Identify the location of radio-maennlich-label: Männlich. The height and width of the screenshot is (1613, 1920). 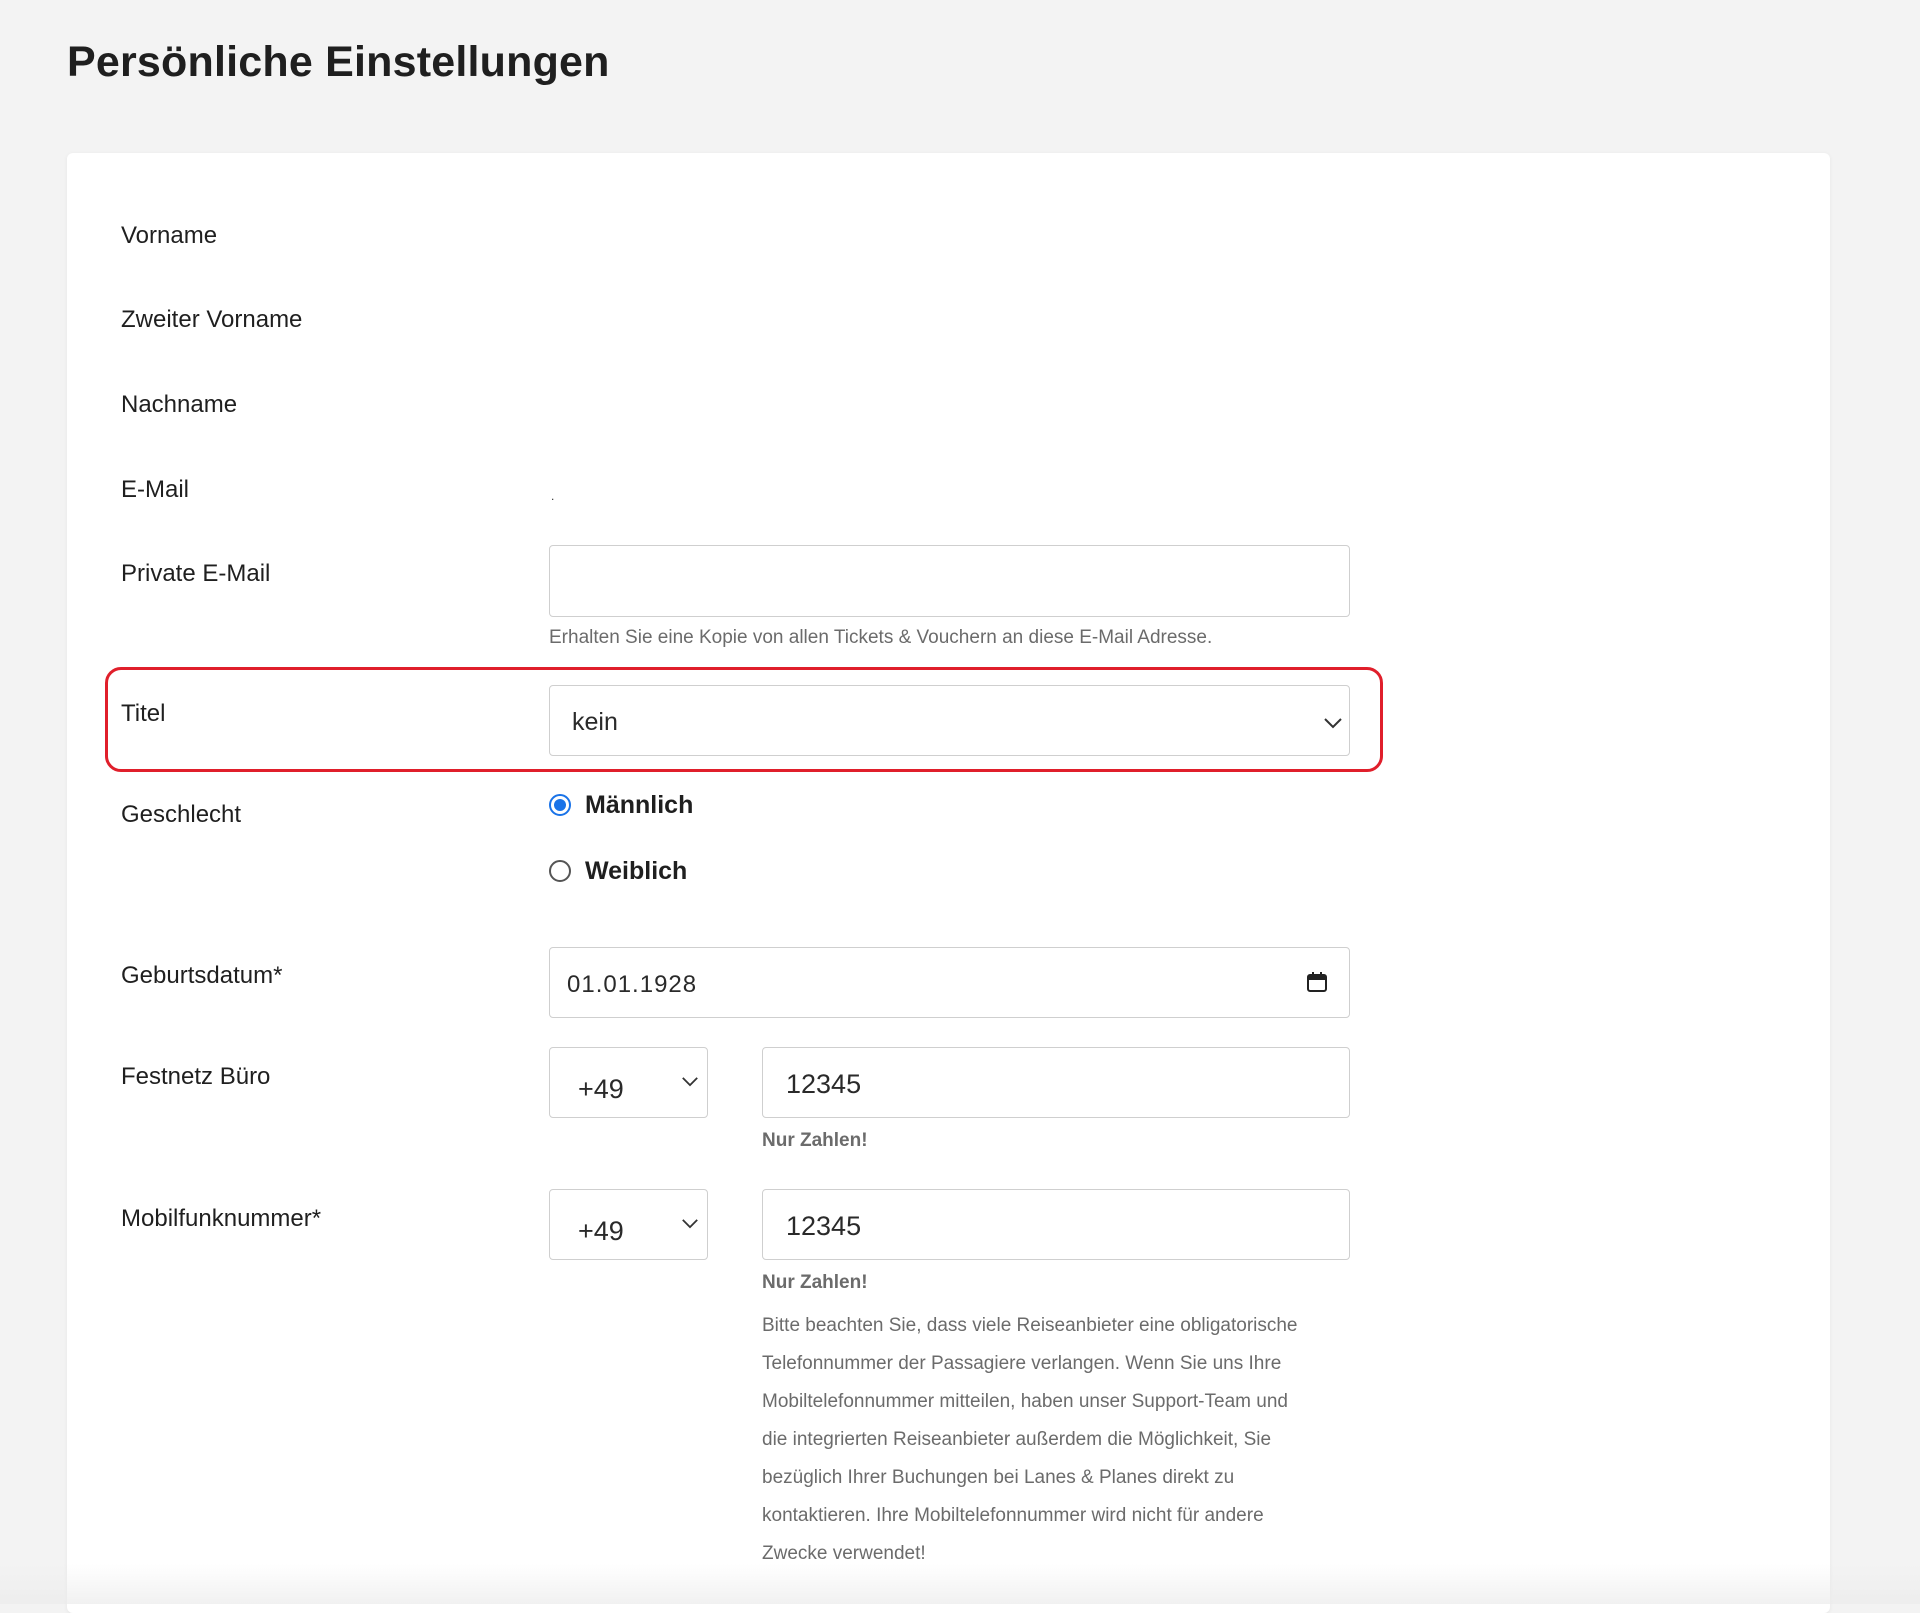
(639, 805).